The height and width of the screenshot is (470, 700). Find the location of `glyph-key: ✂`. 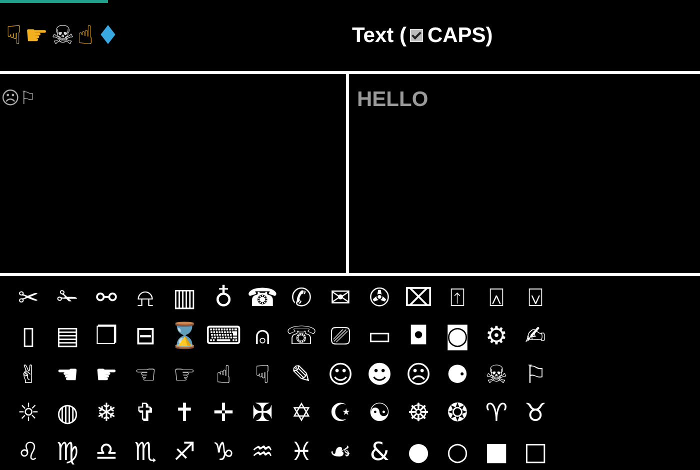

glyph-key: ✂ is located at coordinates (28, 297).